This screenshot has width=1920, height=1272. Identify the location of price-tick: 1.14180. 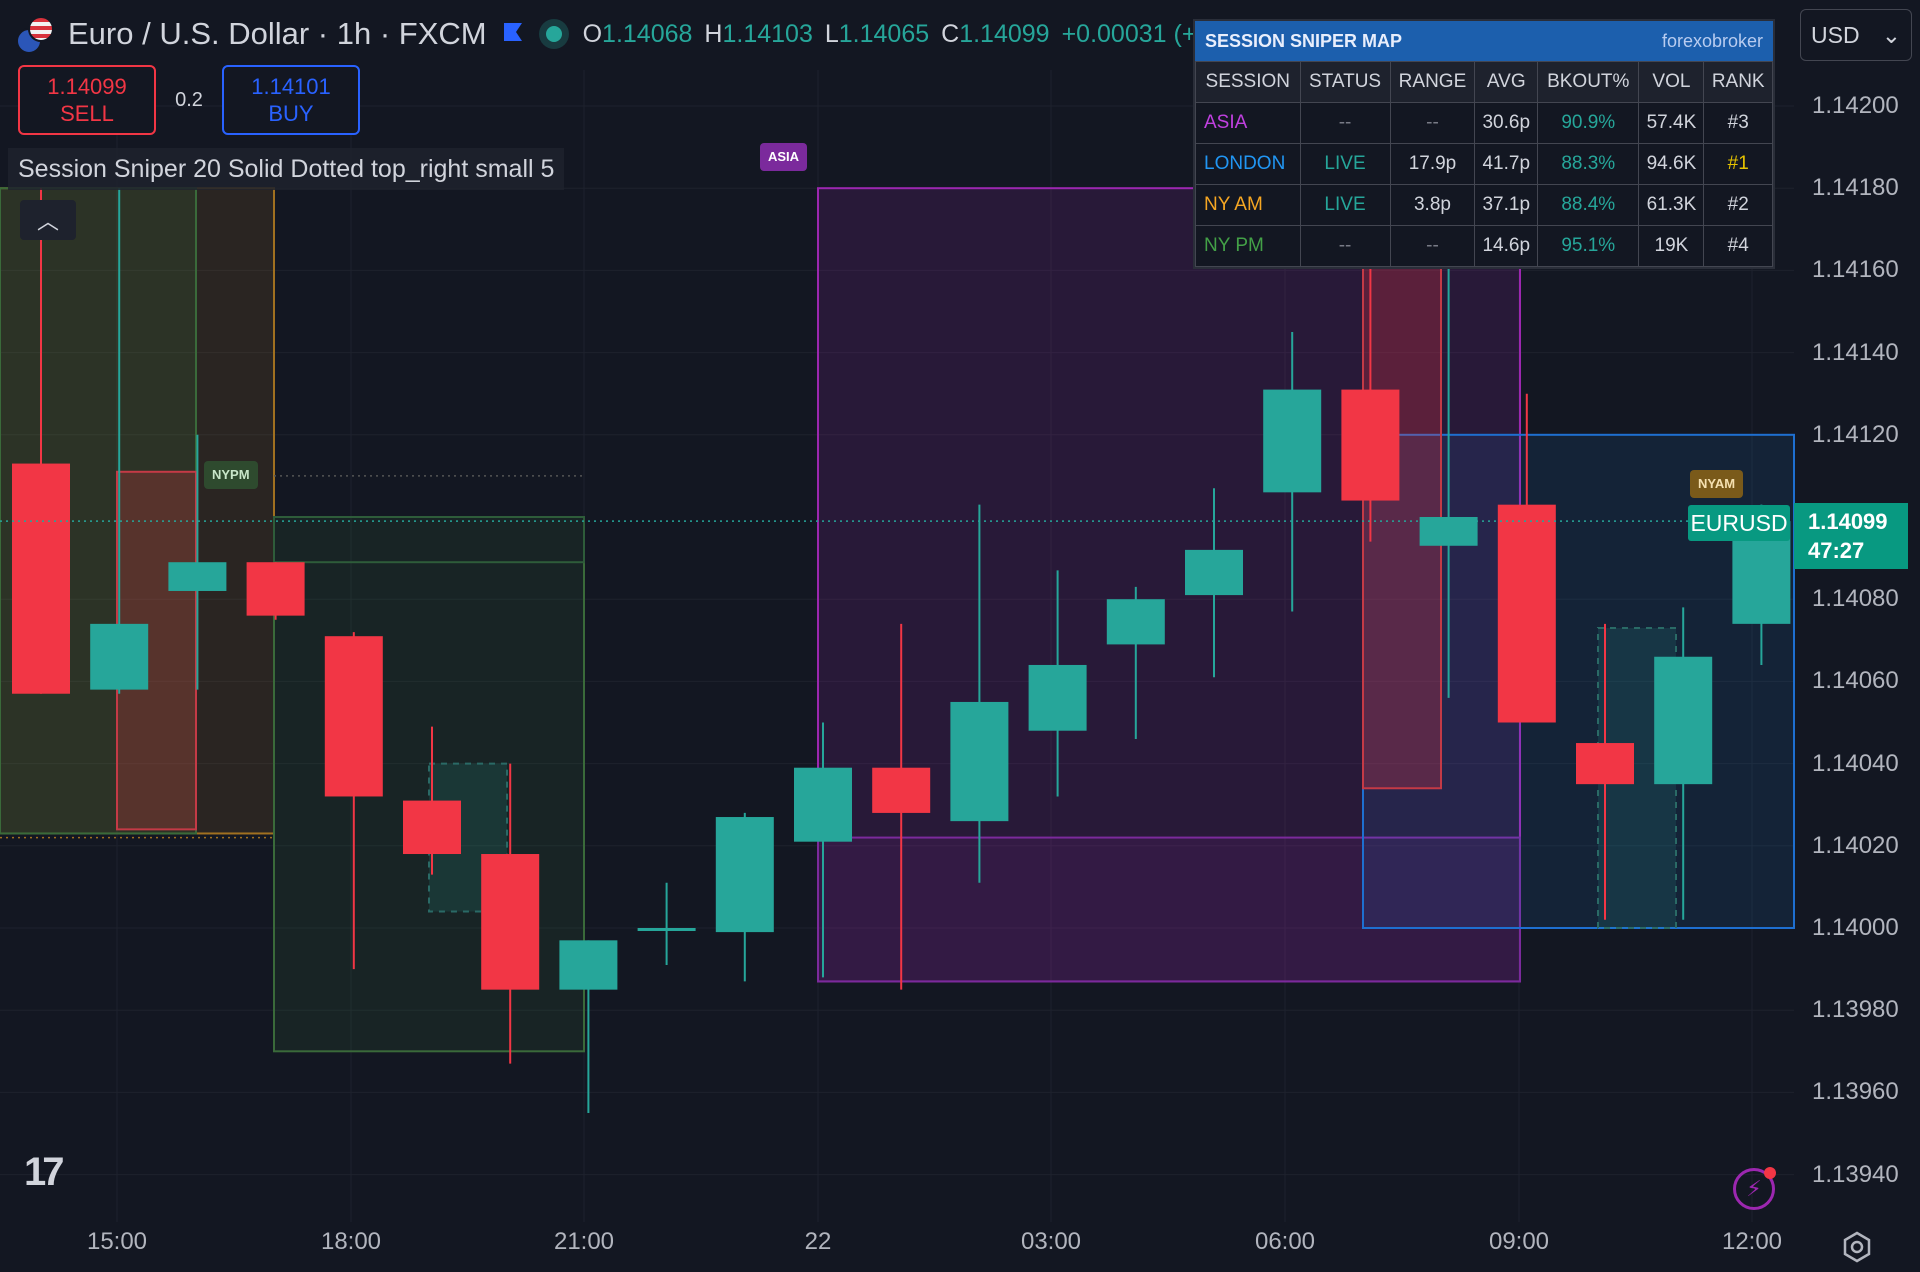
(1855, 188).